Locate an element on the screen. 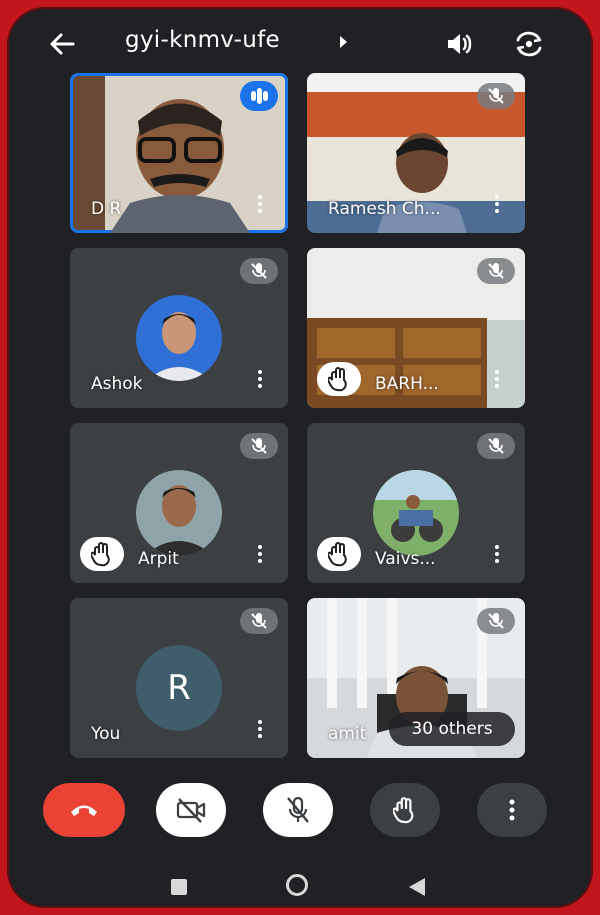  others-chip: 30 others is located at coordinates (452, 729).